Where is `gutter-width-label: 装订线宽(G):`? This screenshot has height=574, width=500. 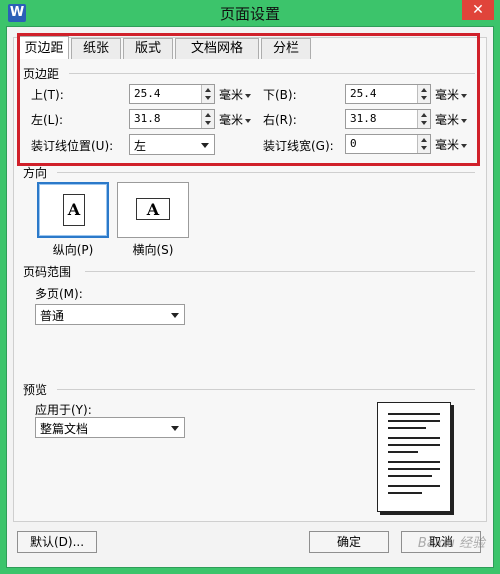 gutter-width-label: 装订线宽(G): is located at coordinates (298, 146).